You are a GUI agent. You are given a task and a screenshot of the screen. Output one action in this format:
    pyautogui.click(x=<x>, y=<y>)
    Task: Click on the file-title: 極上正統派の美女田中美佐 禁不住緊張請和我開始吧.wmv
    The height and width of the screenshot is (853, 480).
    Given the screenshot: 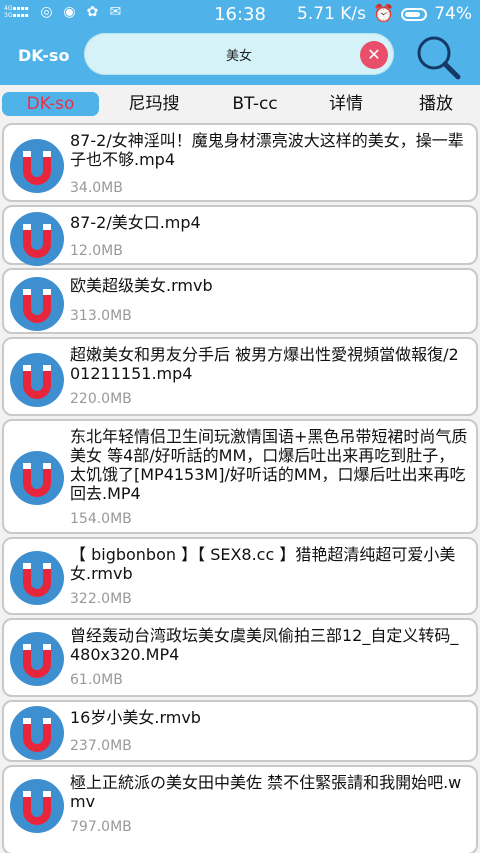 What is the action you would take?
    pyautogui.click(x=266, y=792)
    